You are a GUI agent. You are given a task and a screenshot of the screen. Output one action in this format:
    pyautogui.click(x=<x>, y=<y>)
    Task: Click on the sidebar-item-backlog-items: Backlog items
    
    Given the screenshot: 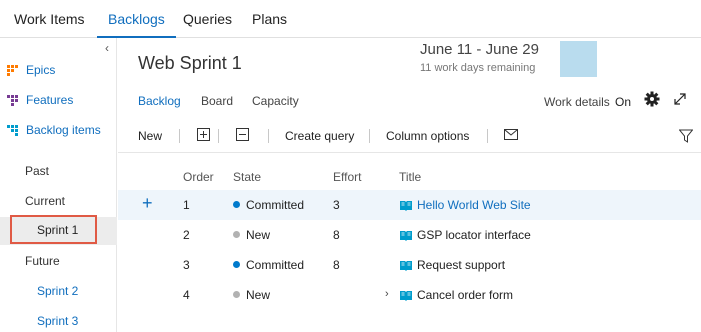 What is the action you would take?
    pyautogui.click(x=54, y=130)
    